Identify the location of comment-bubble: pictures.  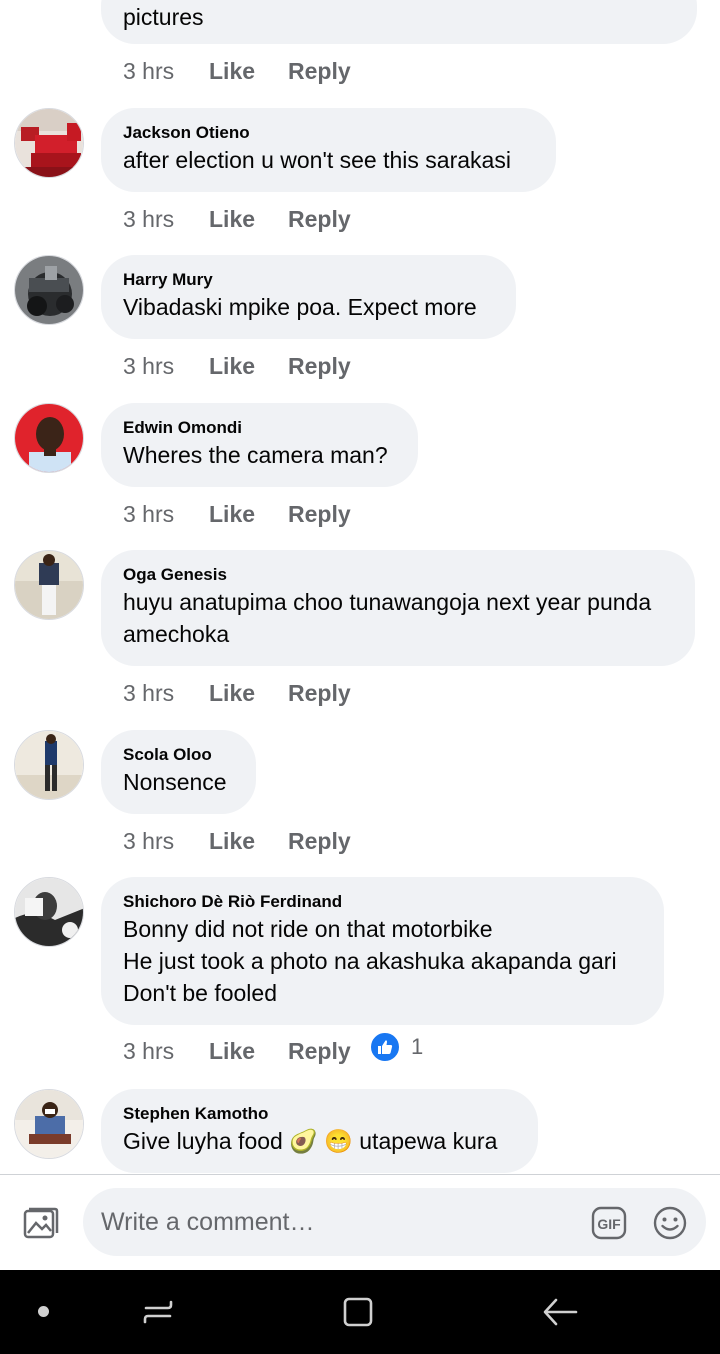
(399, 22).